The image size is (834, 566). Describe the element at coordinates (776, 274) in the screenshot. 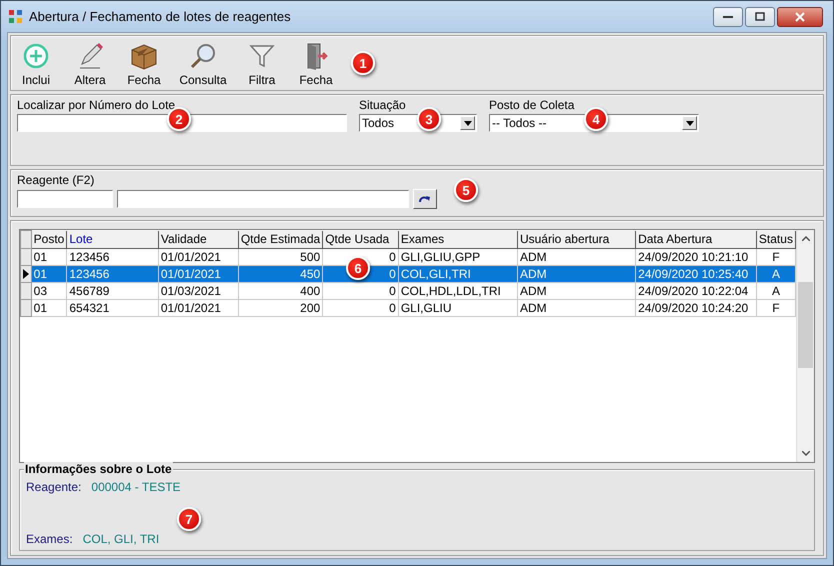

I see `table-cell: A` at that location.